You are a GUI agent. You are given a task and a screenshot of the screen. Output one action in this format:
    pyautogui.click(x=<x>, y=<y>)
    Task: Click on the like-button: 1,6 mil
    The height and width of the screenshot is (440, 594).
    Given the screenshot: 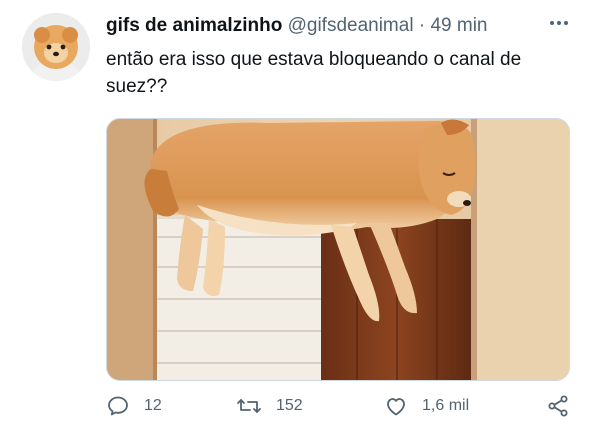 What is the action you would take?
    pyautogui.click(x=426, y=406)
    